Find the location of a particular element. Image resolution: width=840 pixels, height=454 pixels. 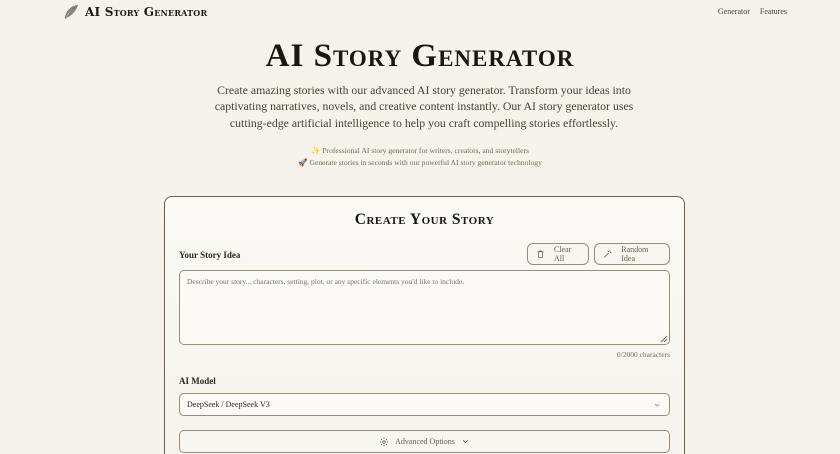

resize-handle-icon is located at coordinates (664, 339).